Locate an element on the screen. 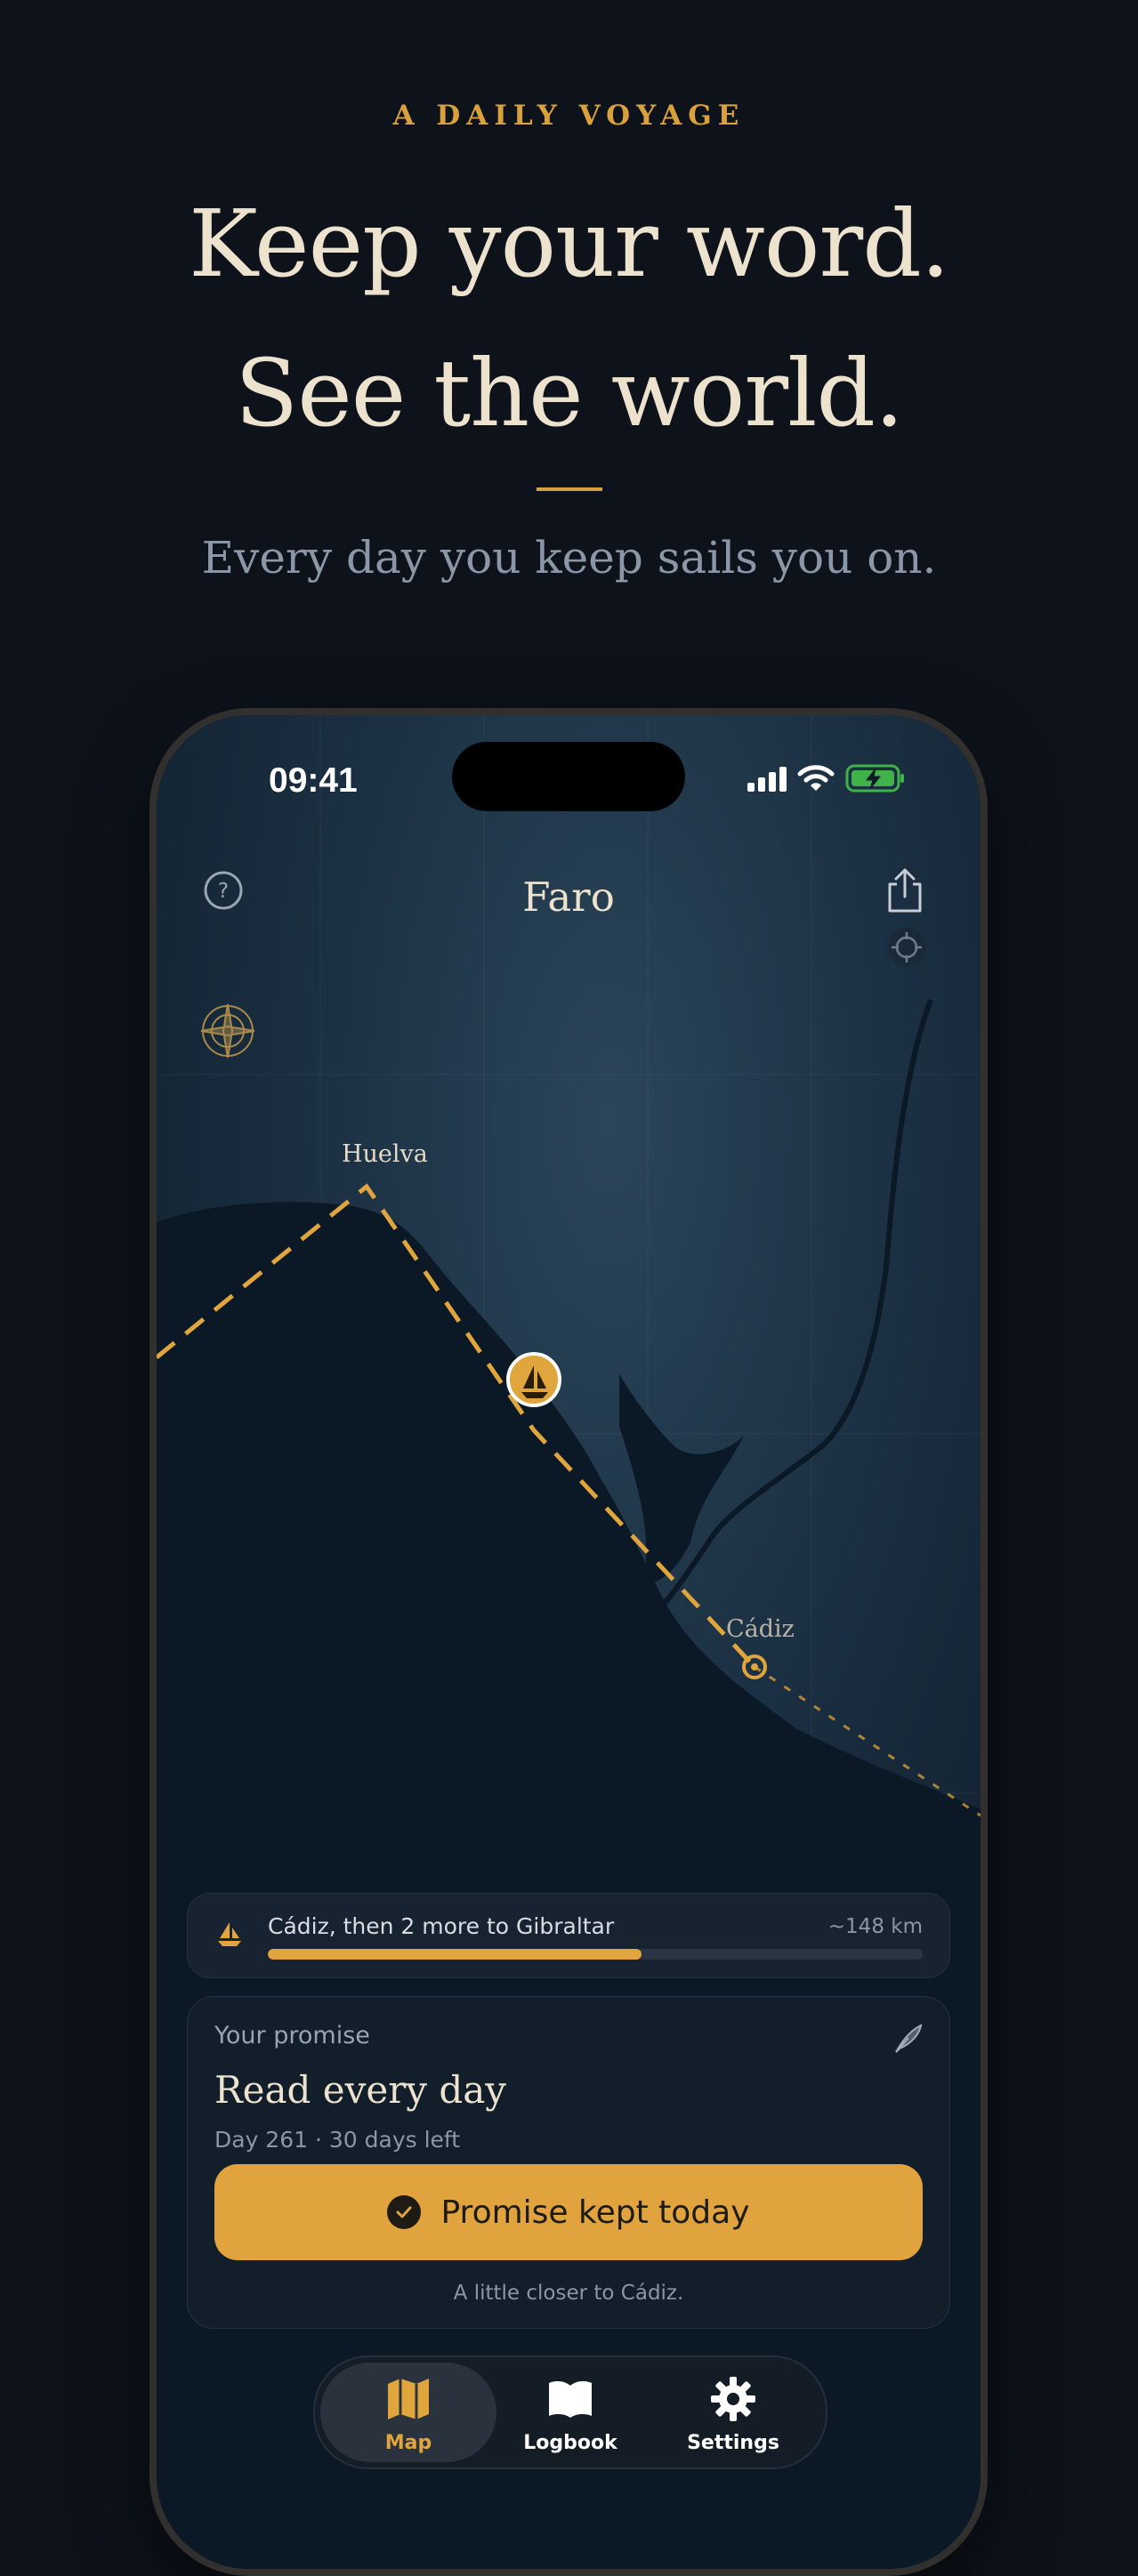 This screenshot has height=2576, width=1138. tab-logbook: Logbook is located at coordinates (570, 2412).